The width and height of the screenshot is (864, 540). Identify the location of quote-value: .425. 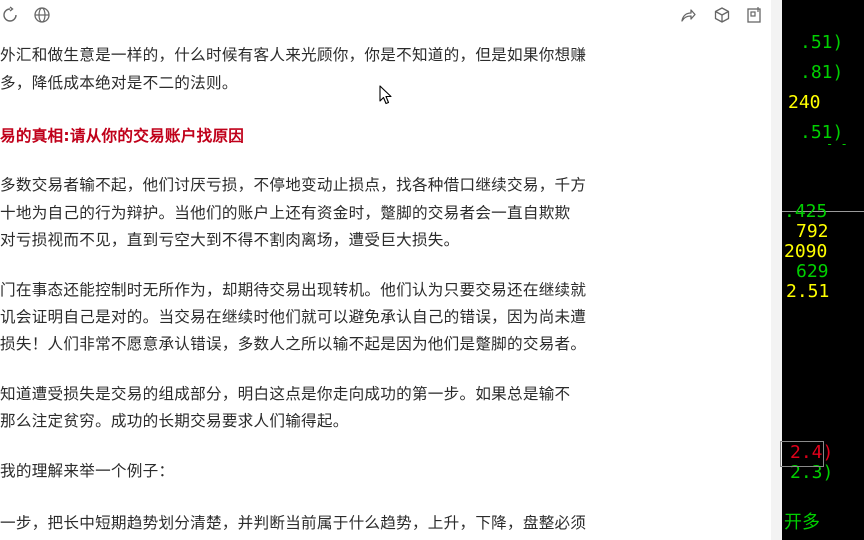
(806, 211).